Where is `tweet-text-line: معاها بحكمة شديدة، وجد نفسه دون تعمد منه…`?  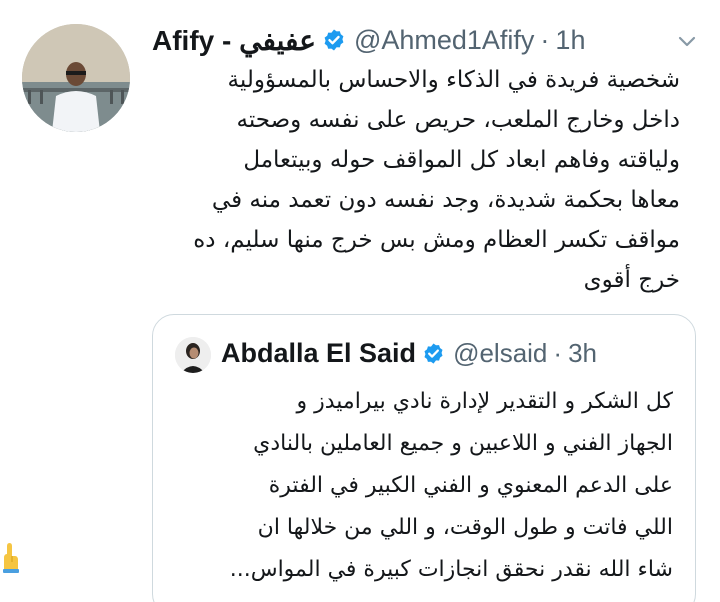
tweet-text-line: معاها بحكمة شديدة، وجد نفسه دون تعمد منه… is located at coordinates (445, 200).